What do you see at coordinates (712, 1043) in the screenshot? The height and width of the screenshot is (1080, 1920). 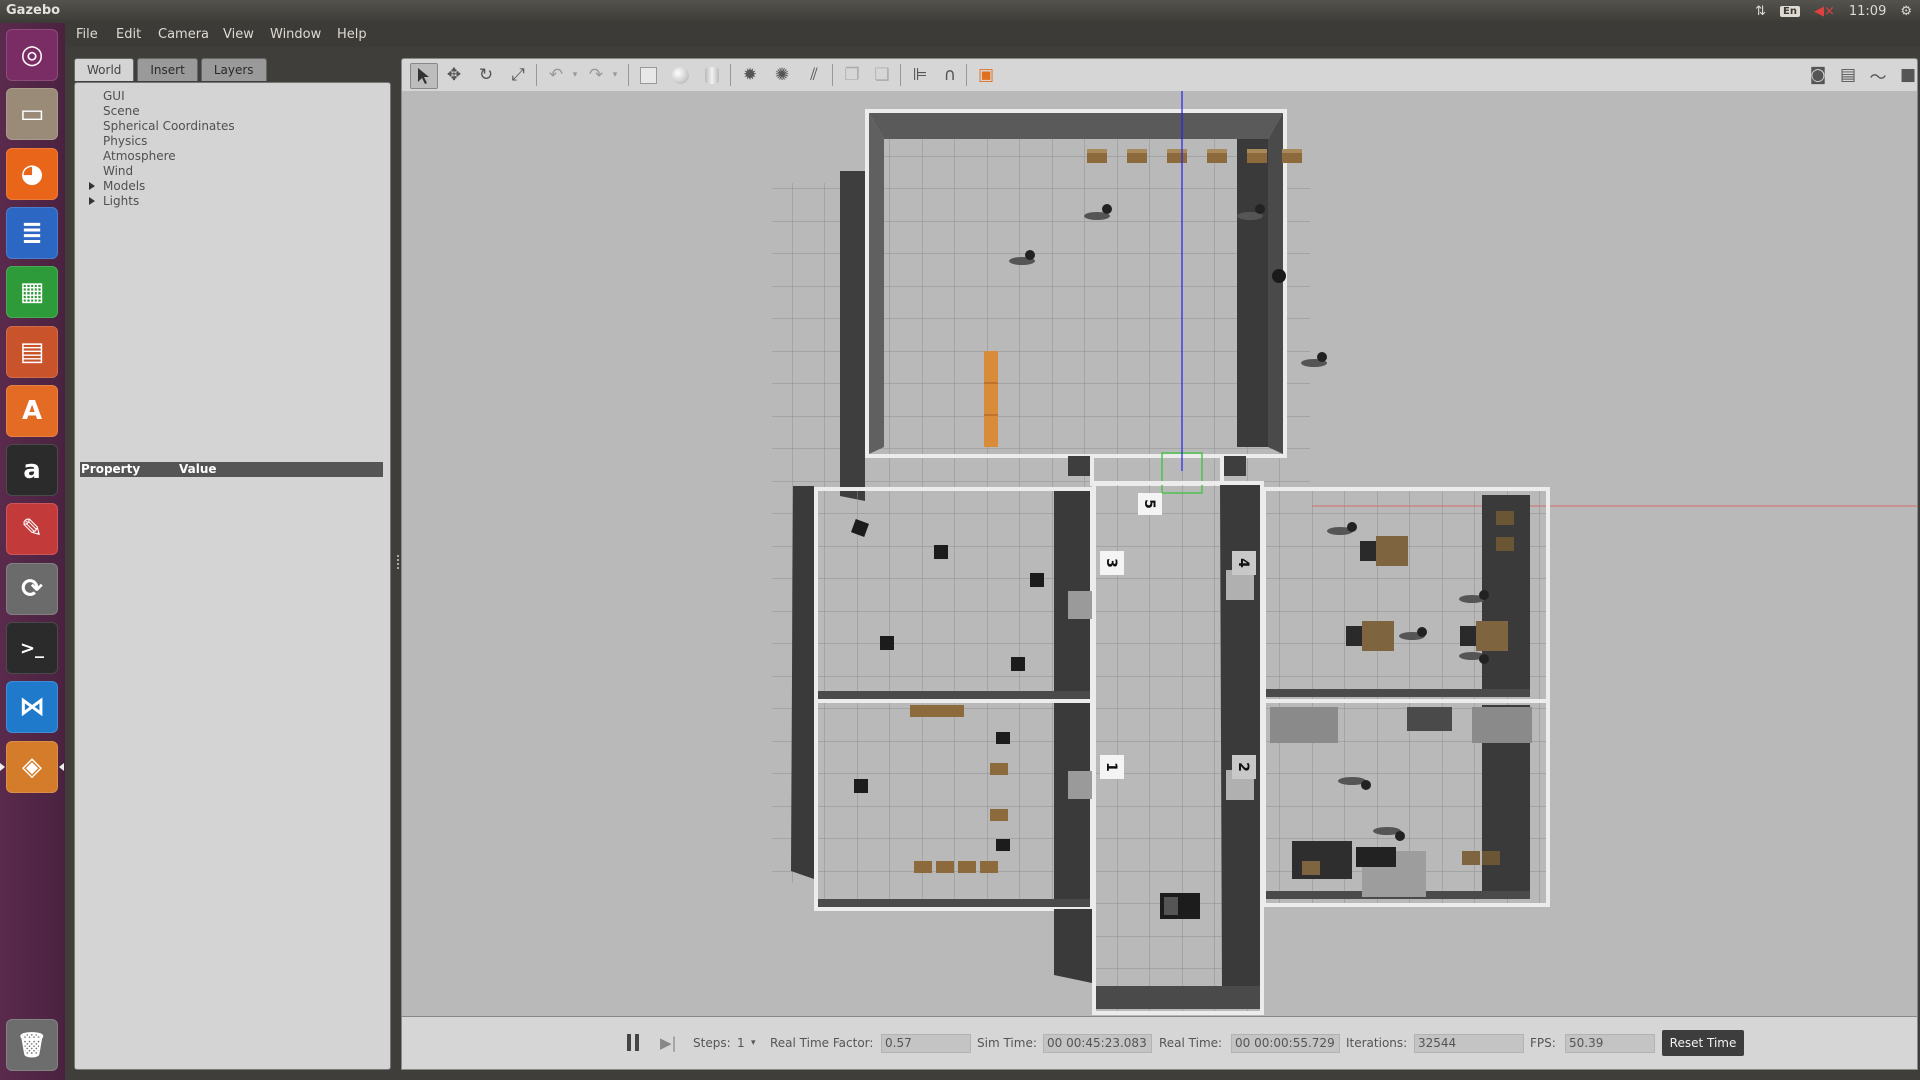 I see `steps-label: Steps:` at bounding box center [712, 1043].